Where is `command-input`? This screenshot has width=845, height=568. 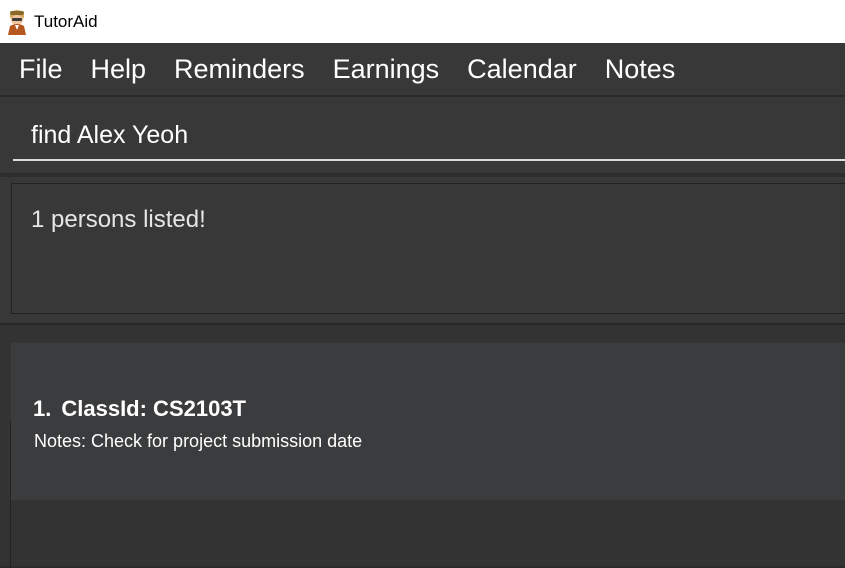 command-input is located at coordinates (429, 136).